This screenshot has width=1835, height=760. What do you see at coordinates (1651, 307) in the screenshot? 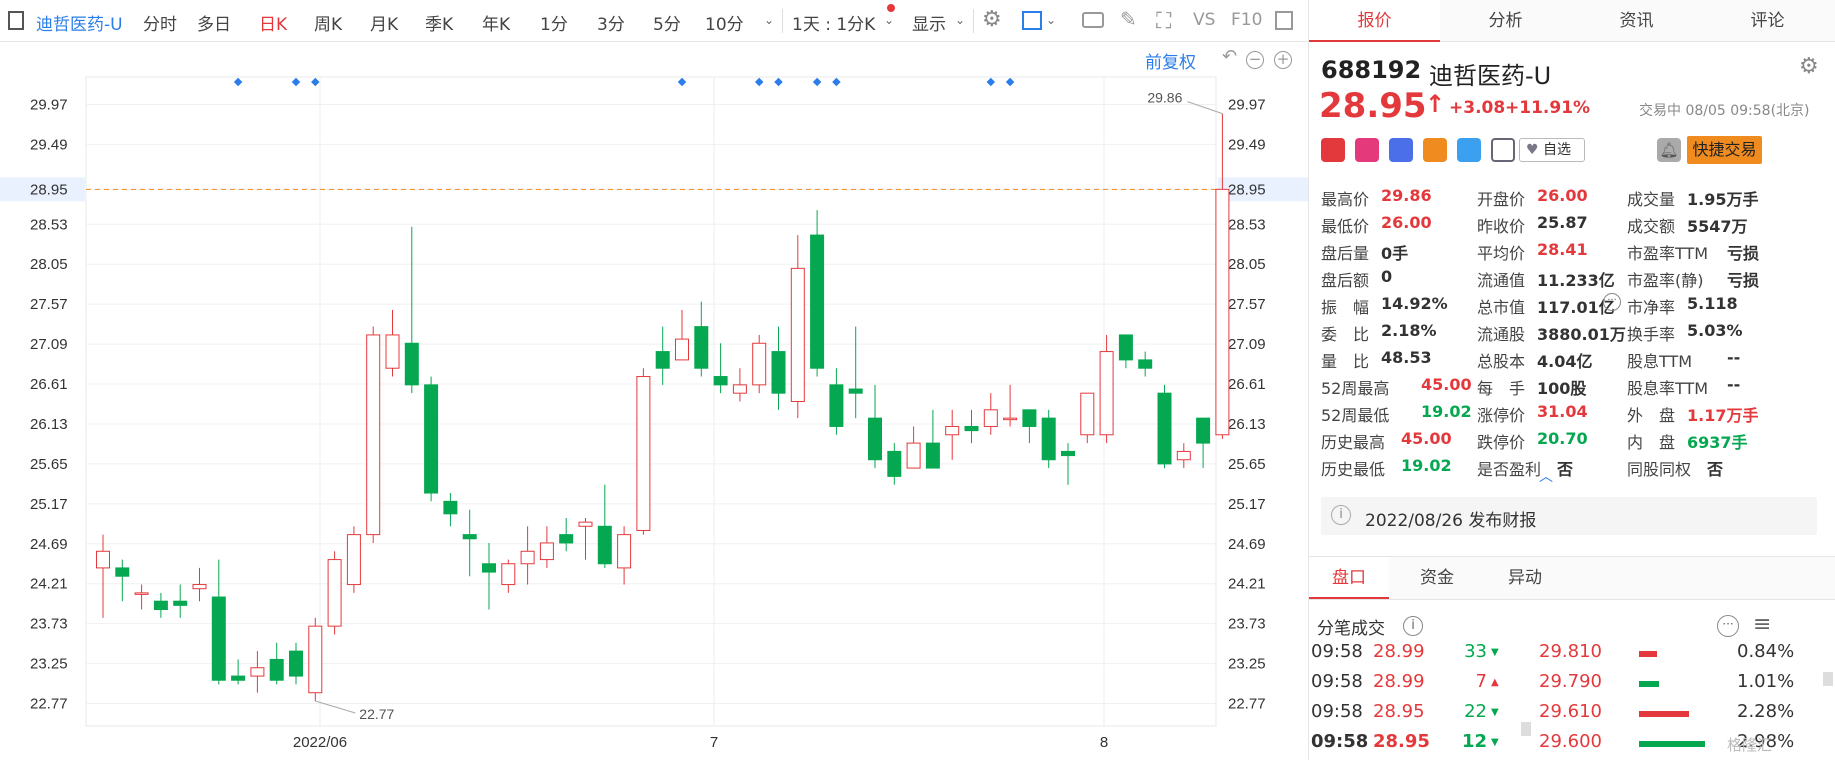
I see `quote-label: 市净率` at bounding box center [1651, 307].